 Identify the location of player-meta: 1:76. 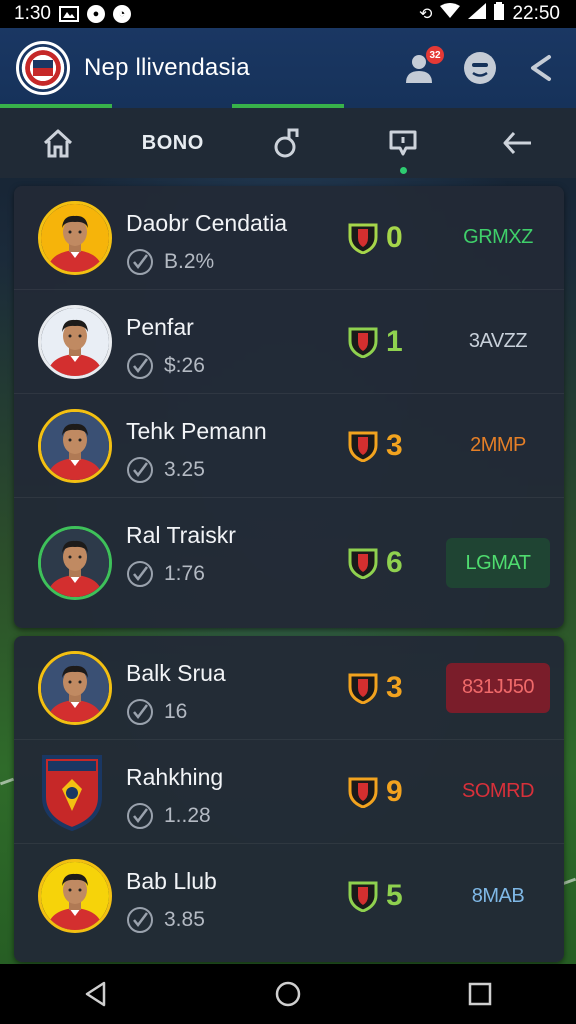
(165, 574).